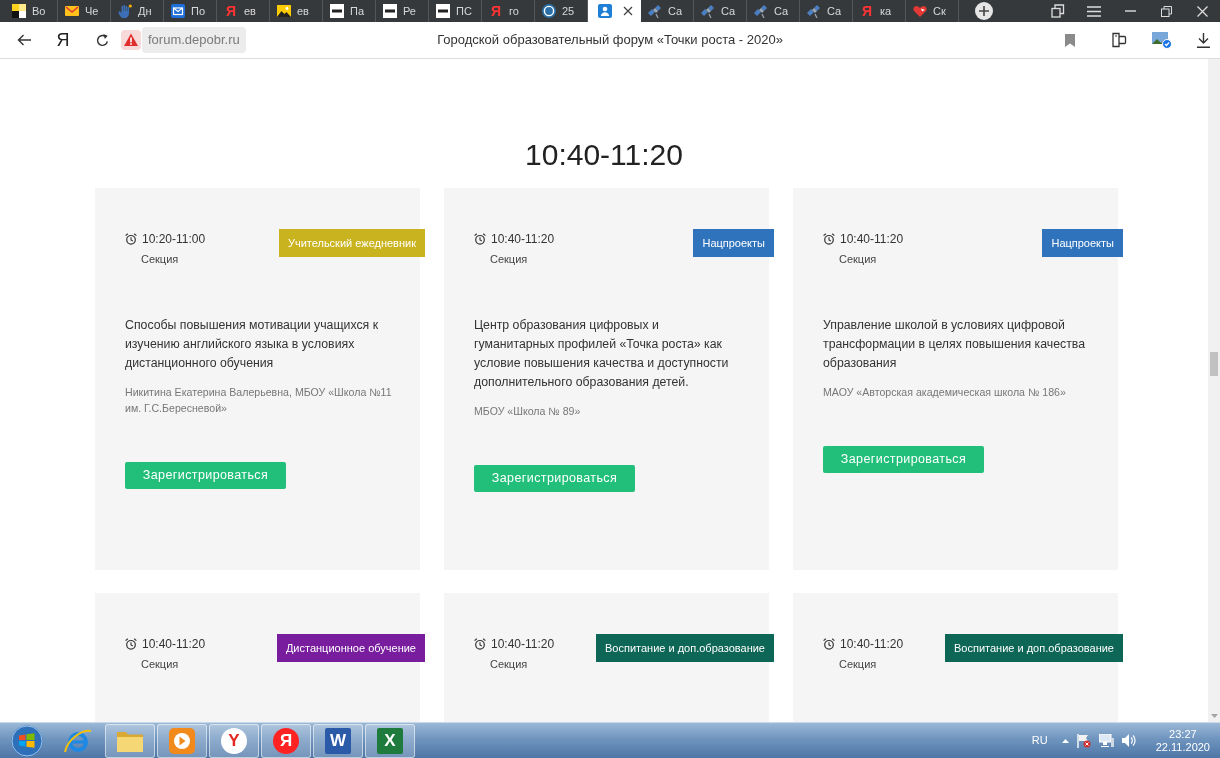 Image resolution: width=1220 pixels, height=758 pixels. I want to click on logo-letter: Y, so click(234, 740).